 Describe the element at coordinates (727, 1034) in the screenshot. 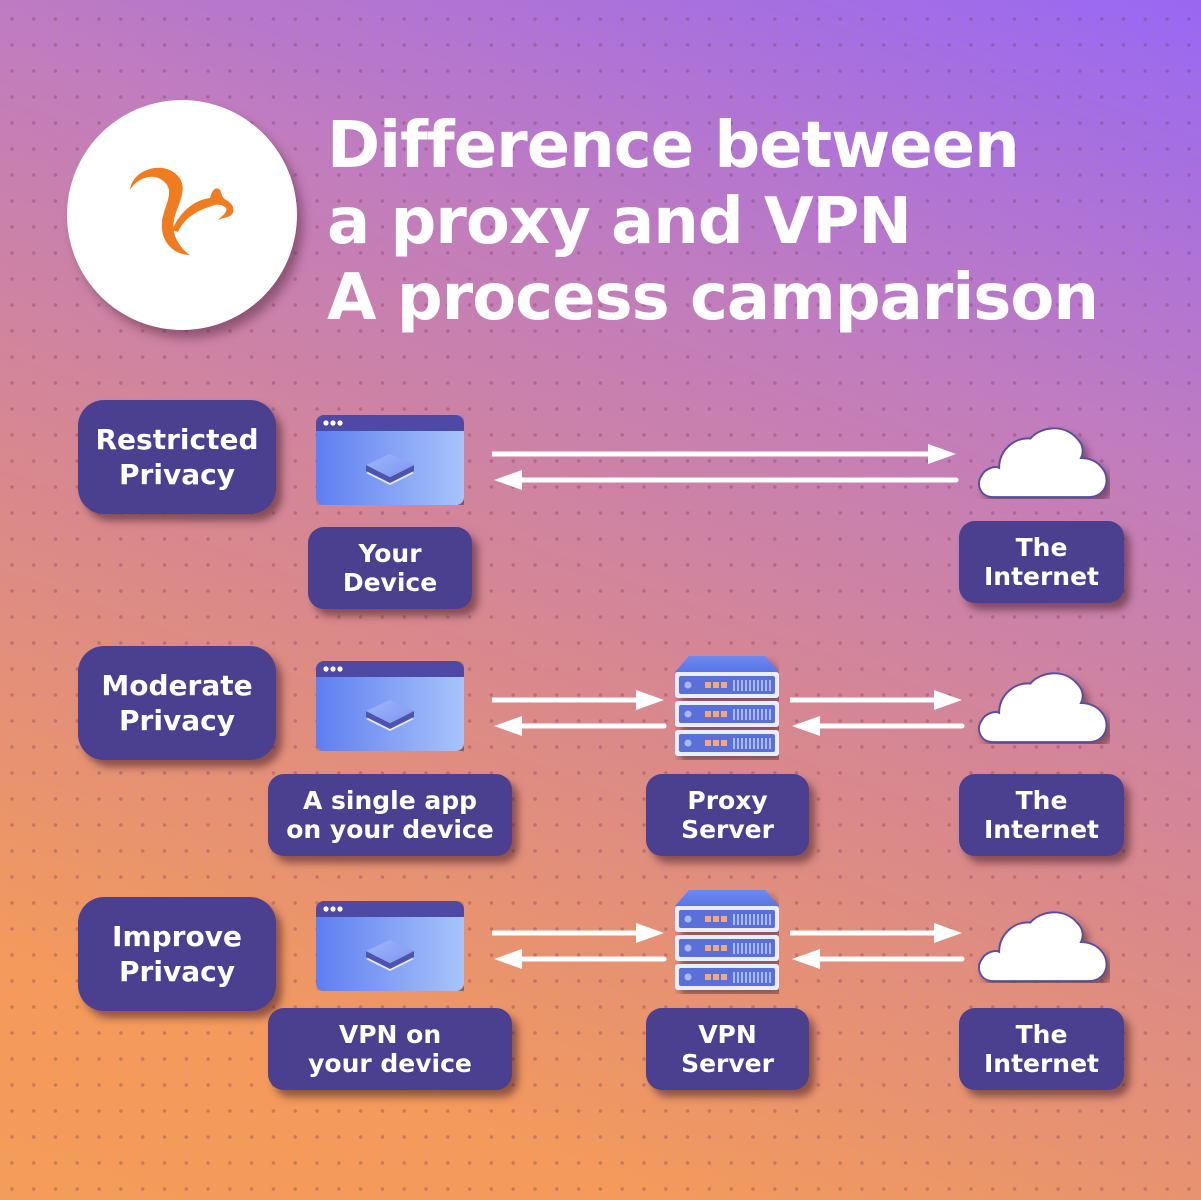

I see `node-label-text: VPN` at that location.